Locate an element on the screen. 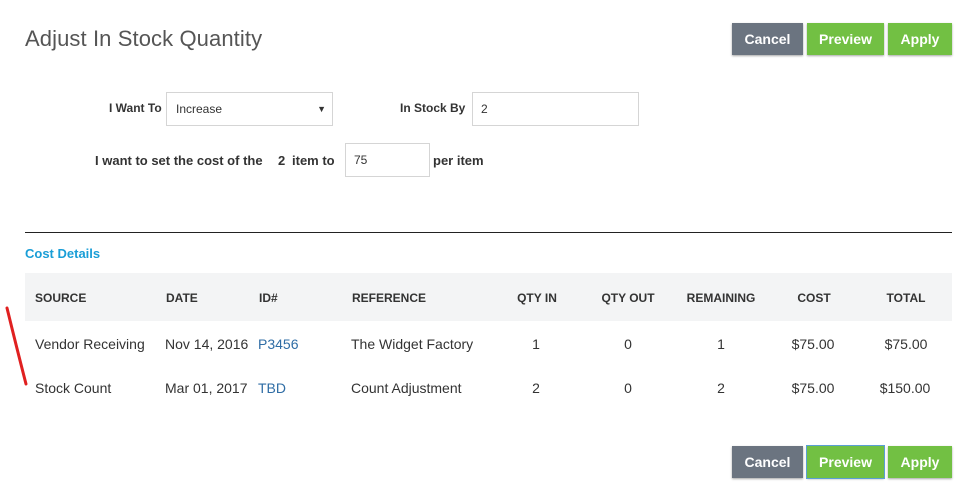 The height and width of the screenshot is (501, 975). column-header-date: DATE is located at coordinates (182, 298).